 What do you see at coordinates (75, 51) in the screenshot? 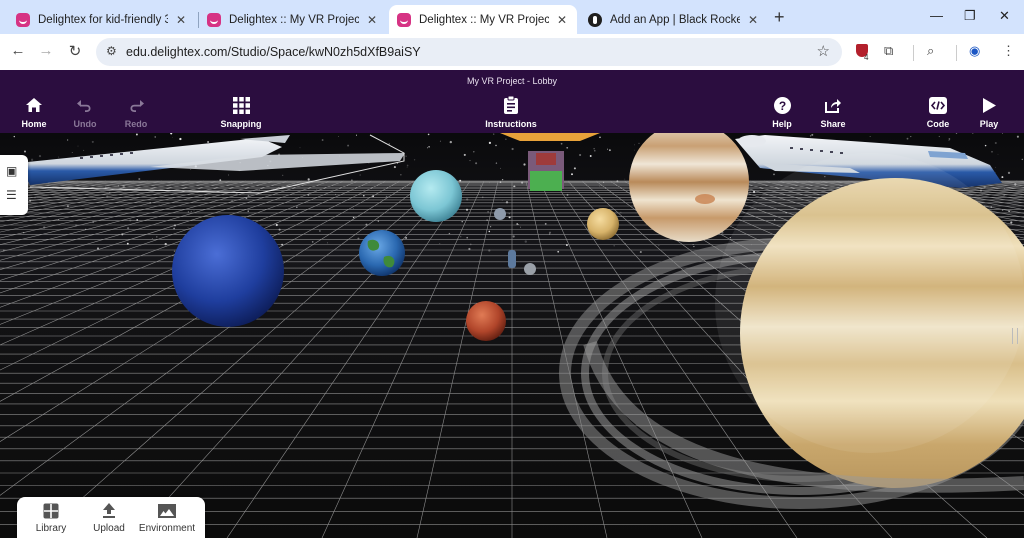
I see `reload-icon: ↻` at bounding box center [75, 51].